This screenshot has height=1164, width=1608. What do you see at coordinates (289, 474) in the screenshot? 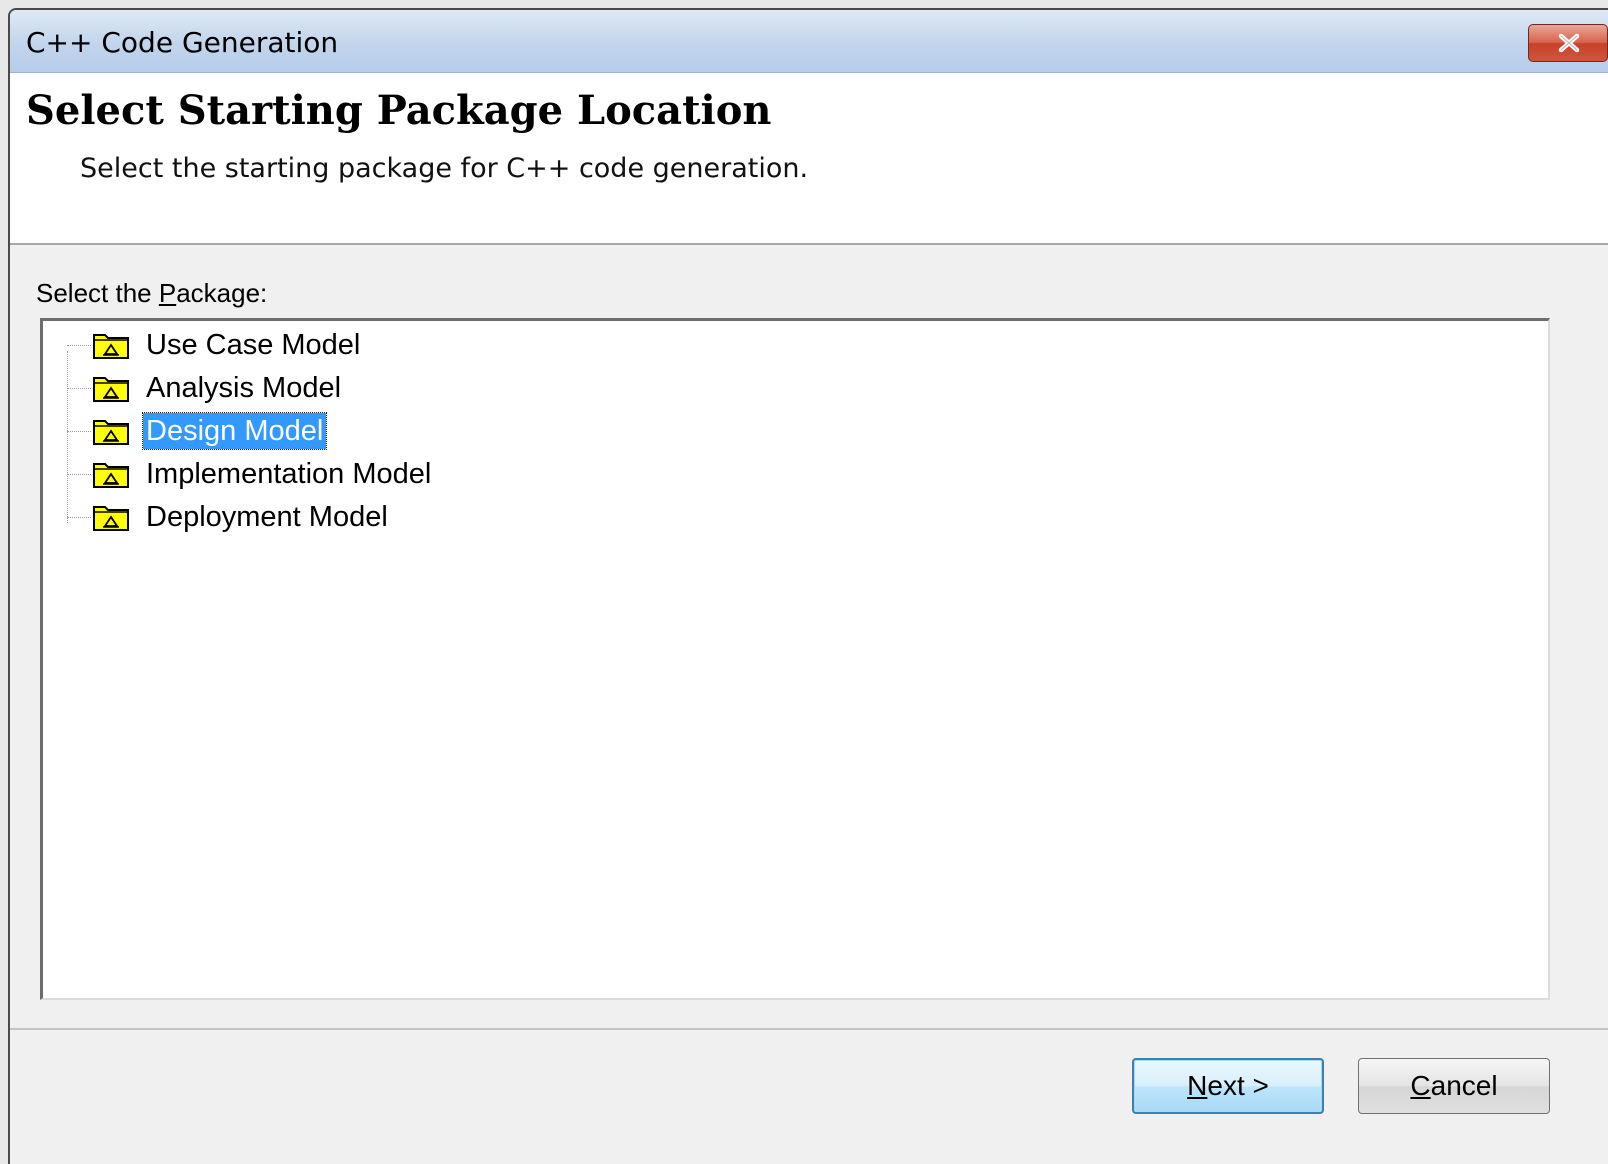
I see `tree-item-label: Implementation Model` at bounding box center [289, 474].